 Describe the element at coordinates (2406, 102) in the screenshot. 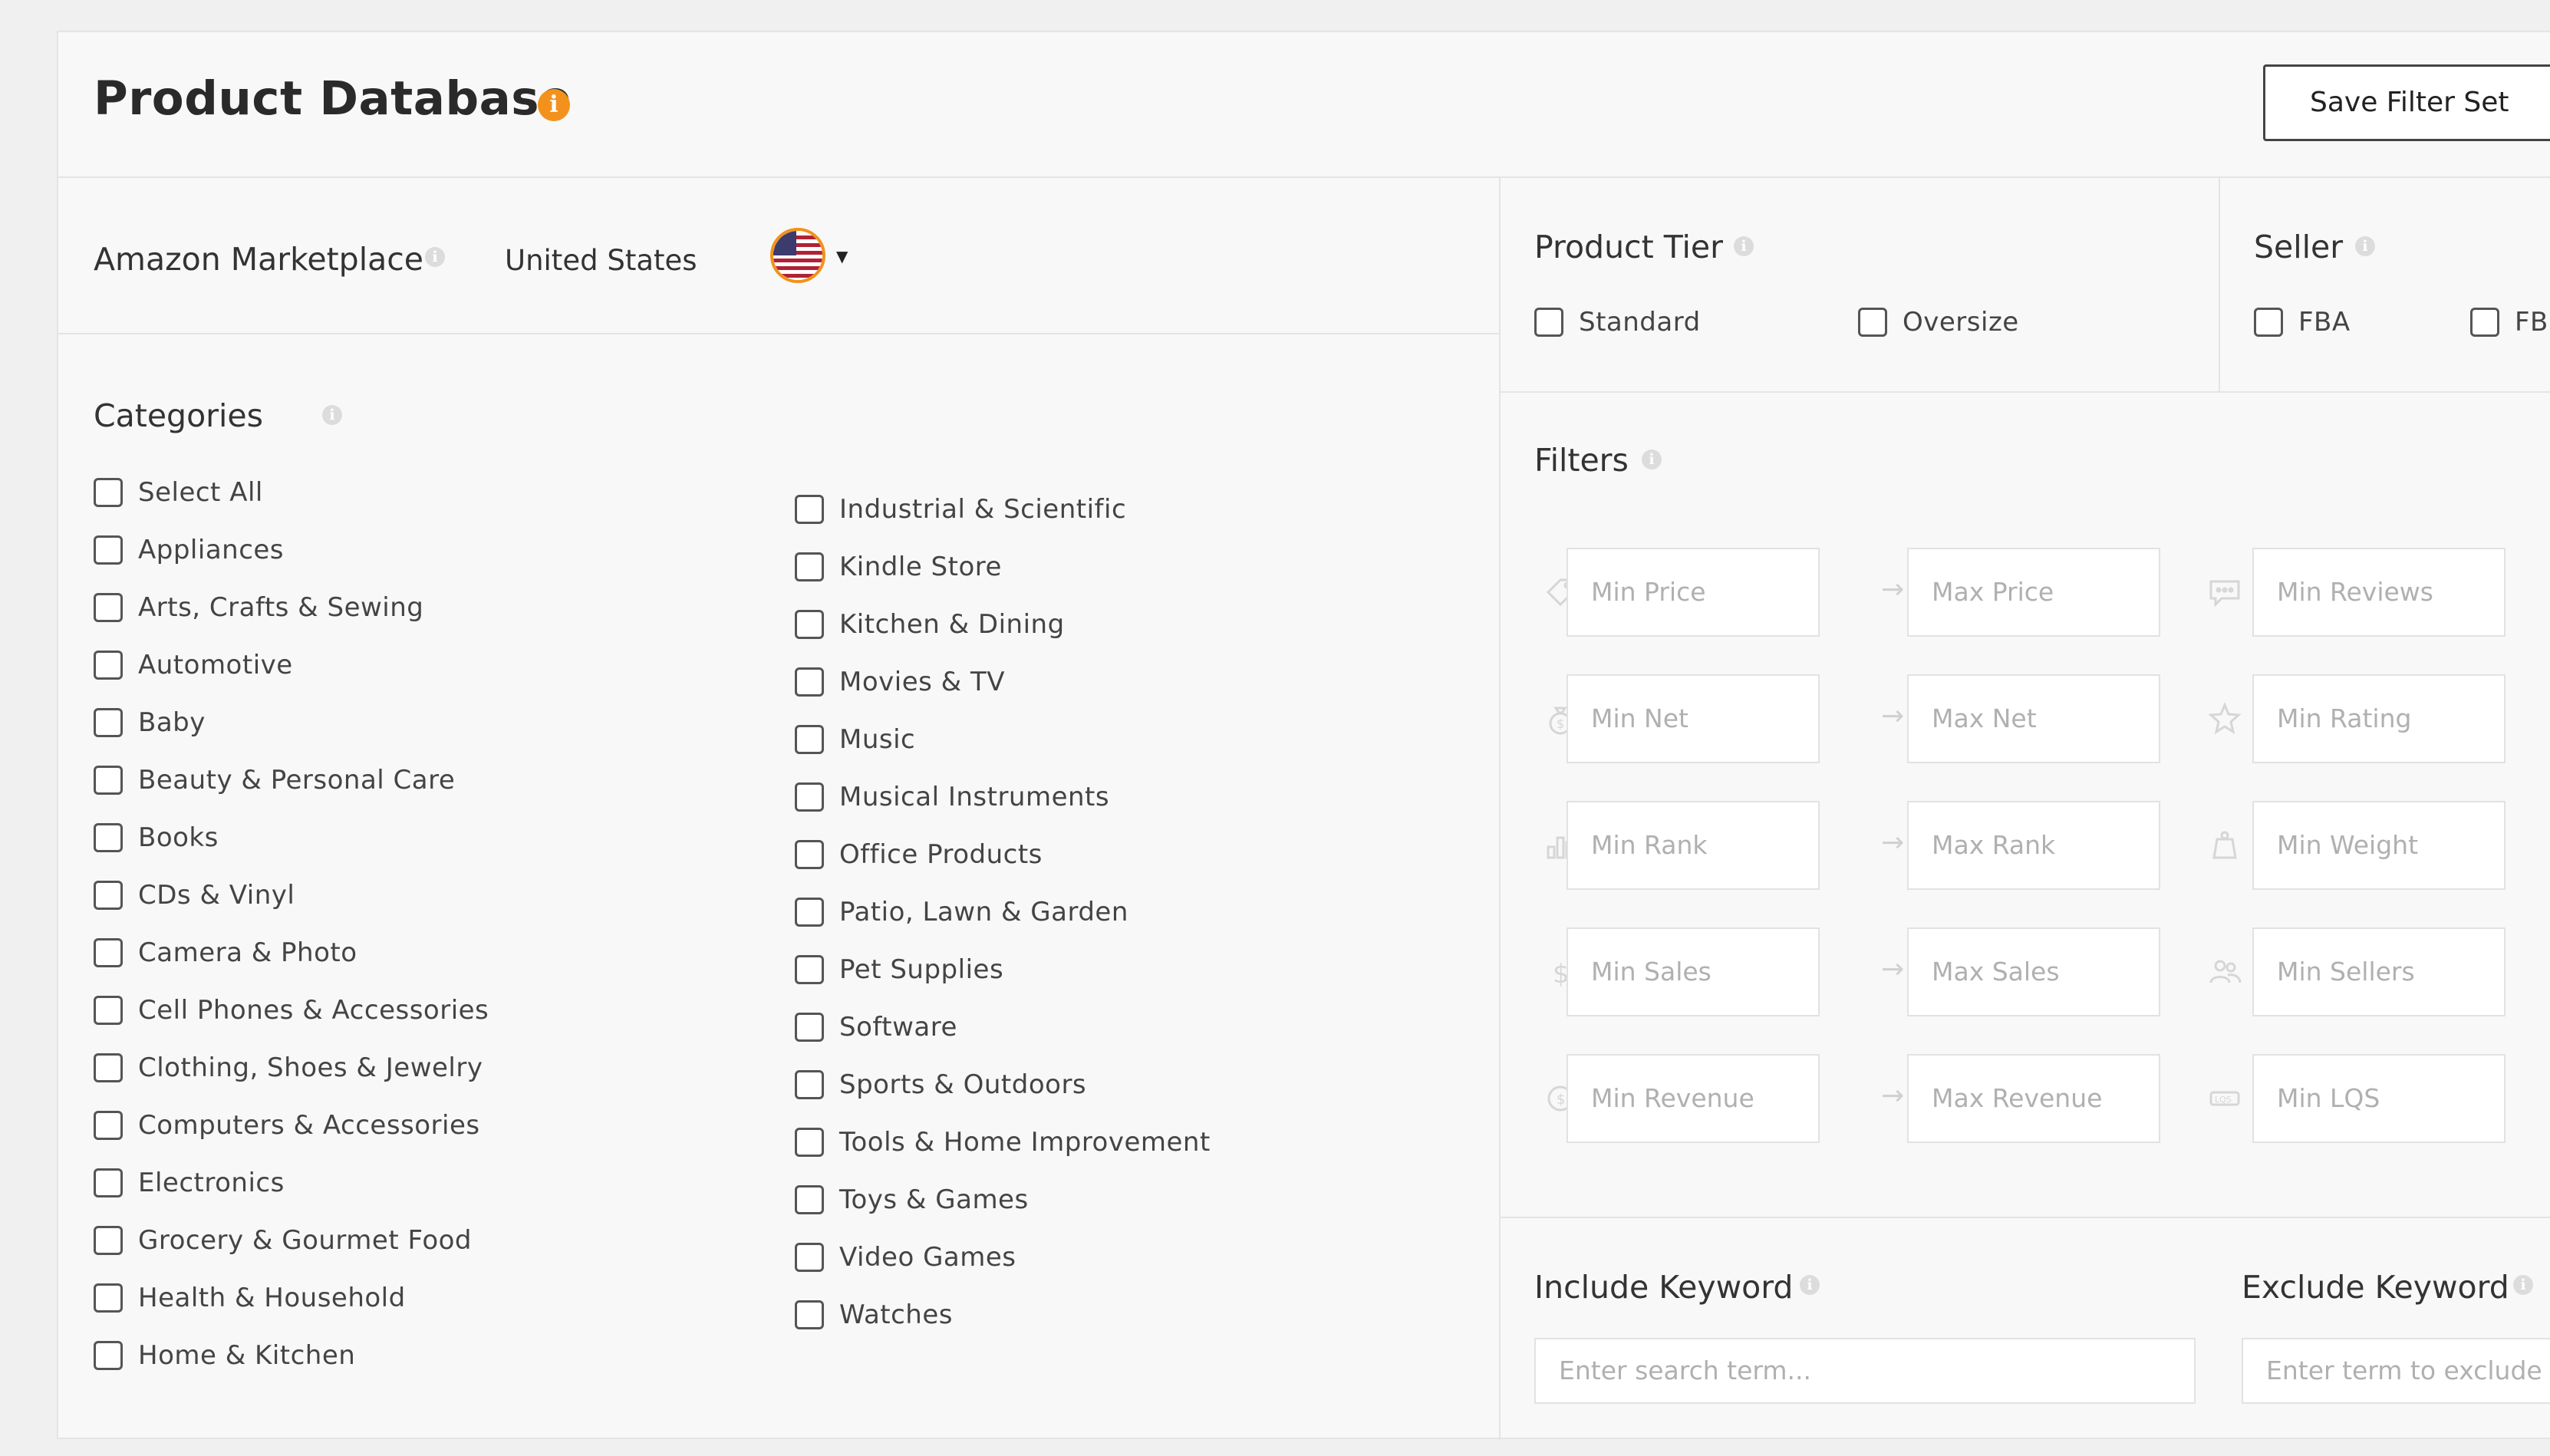

I see `save-filter-set-button: Save Filter Set` at that location.